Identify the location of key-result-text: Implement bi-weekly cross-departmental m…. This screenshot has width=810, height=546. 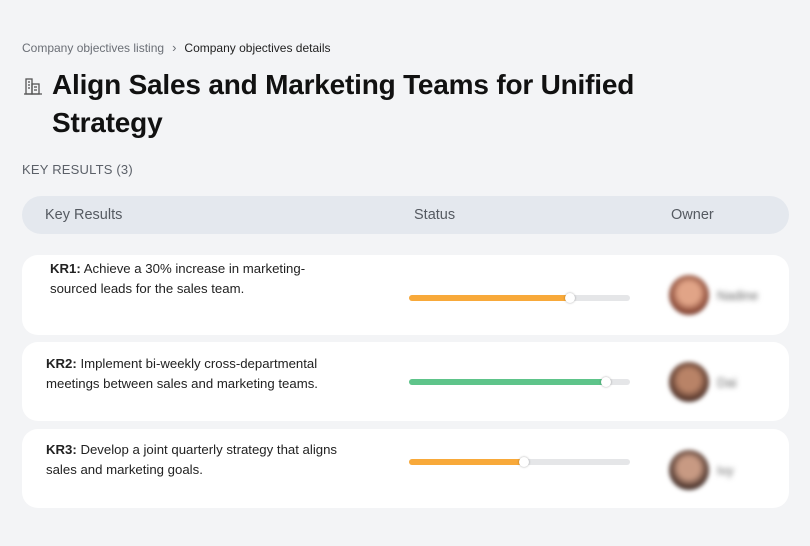
(182, 373).